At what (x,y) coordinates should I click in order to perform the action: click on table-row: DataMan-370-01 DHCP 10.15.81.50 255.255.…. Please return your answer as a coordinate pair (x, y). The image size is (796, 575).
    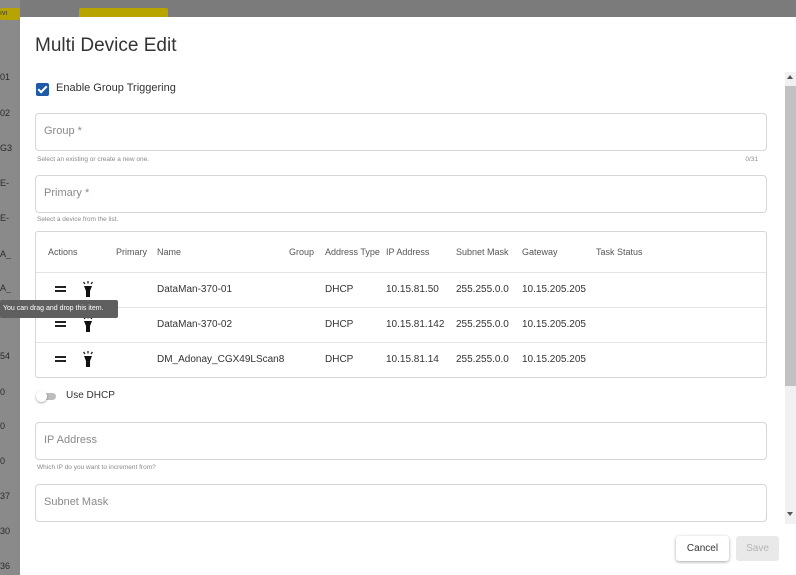
    Looking at the image, I should click on (401, 290).